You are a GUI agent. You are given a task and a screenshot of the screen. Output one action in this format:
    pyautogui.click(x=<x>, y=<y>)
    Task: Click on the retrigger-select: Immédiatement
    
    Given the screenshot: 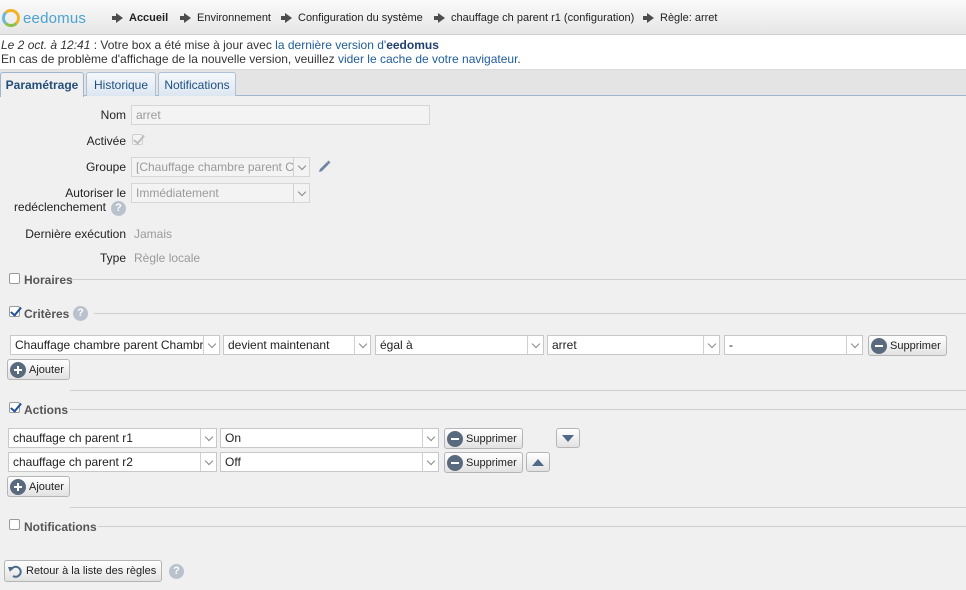 What is the action you would take?
    pyautogui.click(x=220, y=193)
    